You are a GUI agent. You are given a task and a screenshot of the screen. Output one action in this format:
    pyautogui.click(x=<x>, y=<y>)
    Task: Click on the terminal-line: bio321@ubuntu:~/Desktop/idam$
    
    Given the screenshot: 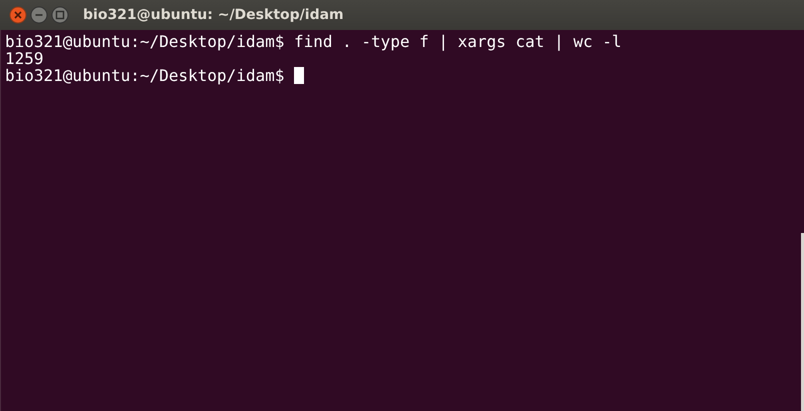 What is the action you would take?
    pyautogui.click(x=145, y=75)
    